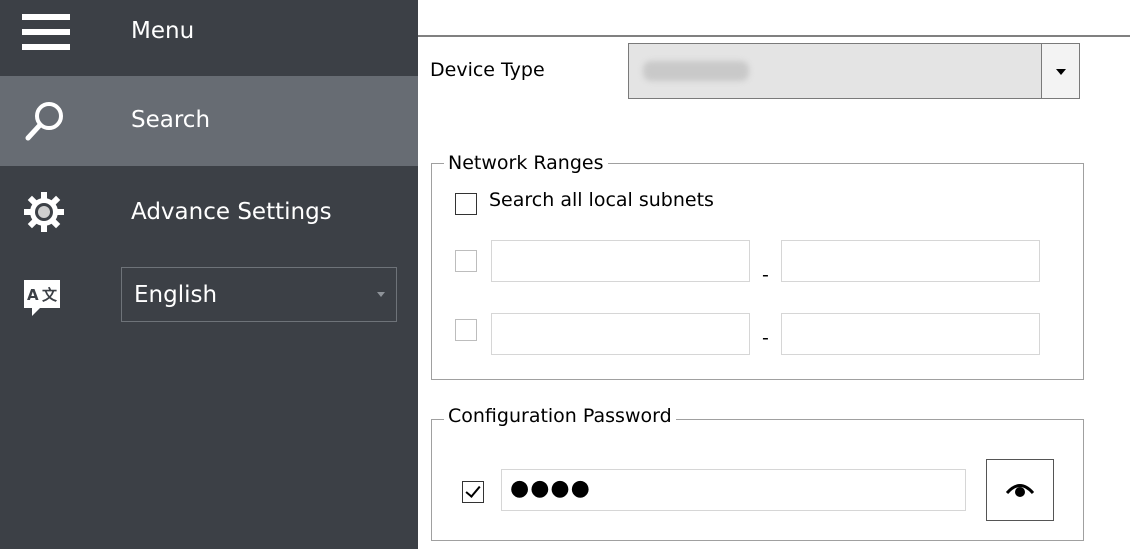 The width and height of the screenshot is (1130, 549). What do you see at coordinates (560, 416) in the screenshot?
I see `configuration-password-title: Configuration Password` at bounding box center [560, 416].